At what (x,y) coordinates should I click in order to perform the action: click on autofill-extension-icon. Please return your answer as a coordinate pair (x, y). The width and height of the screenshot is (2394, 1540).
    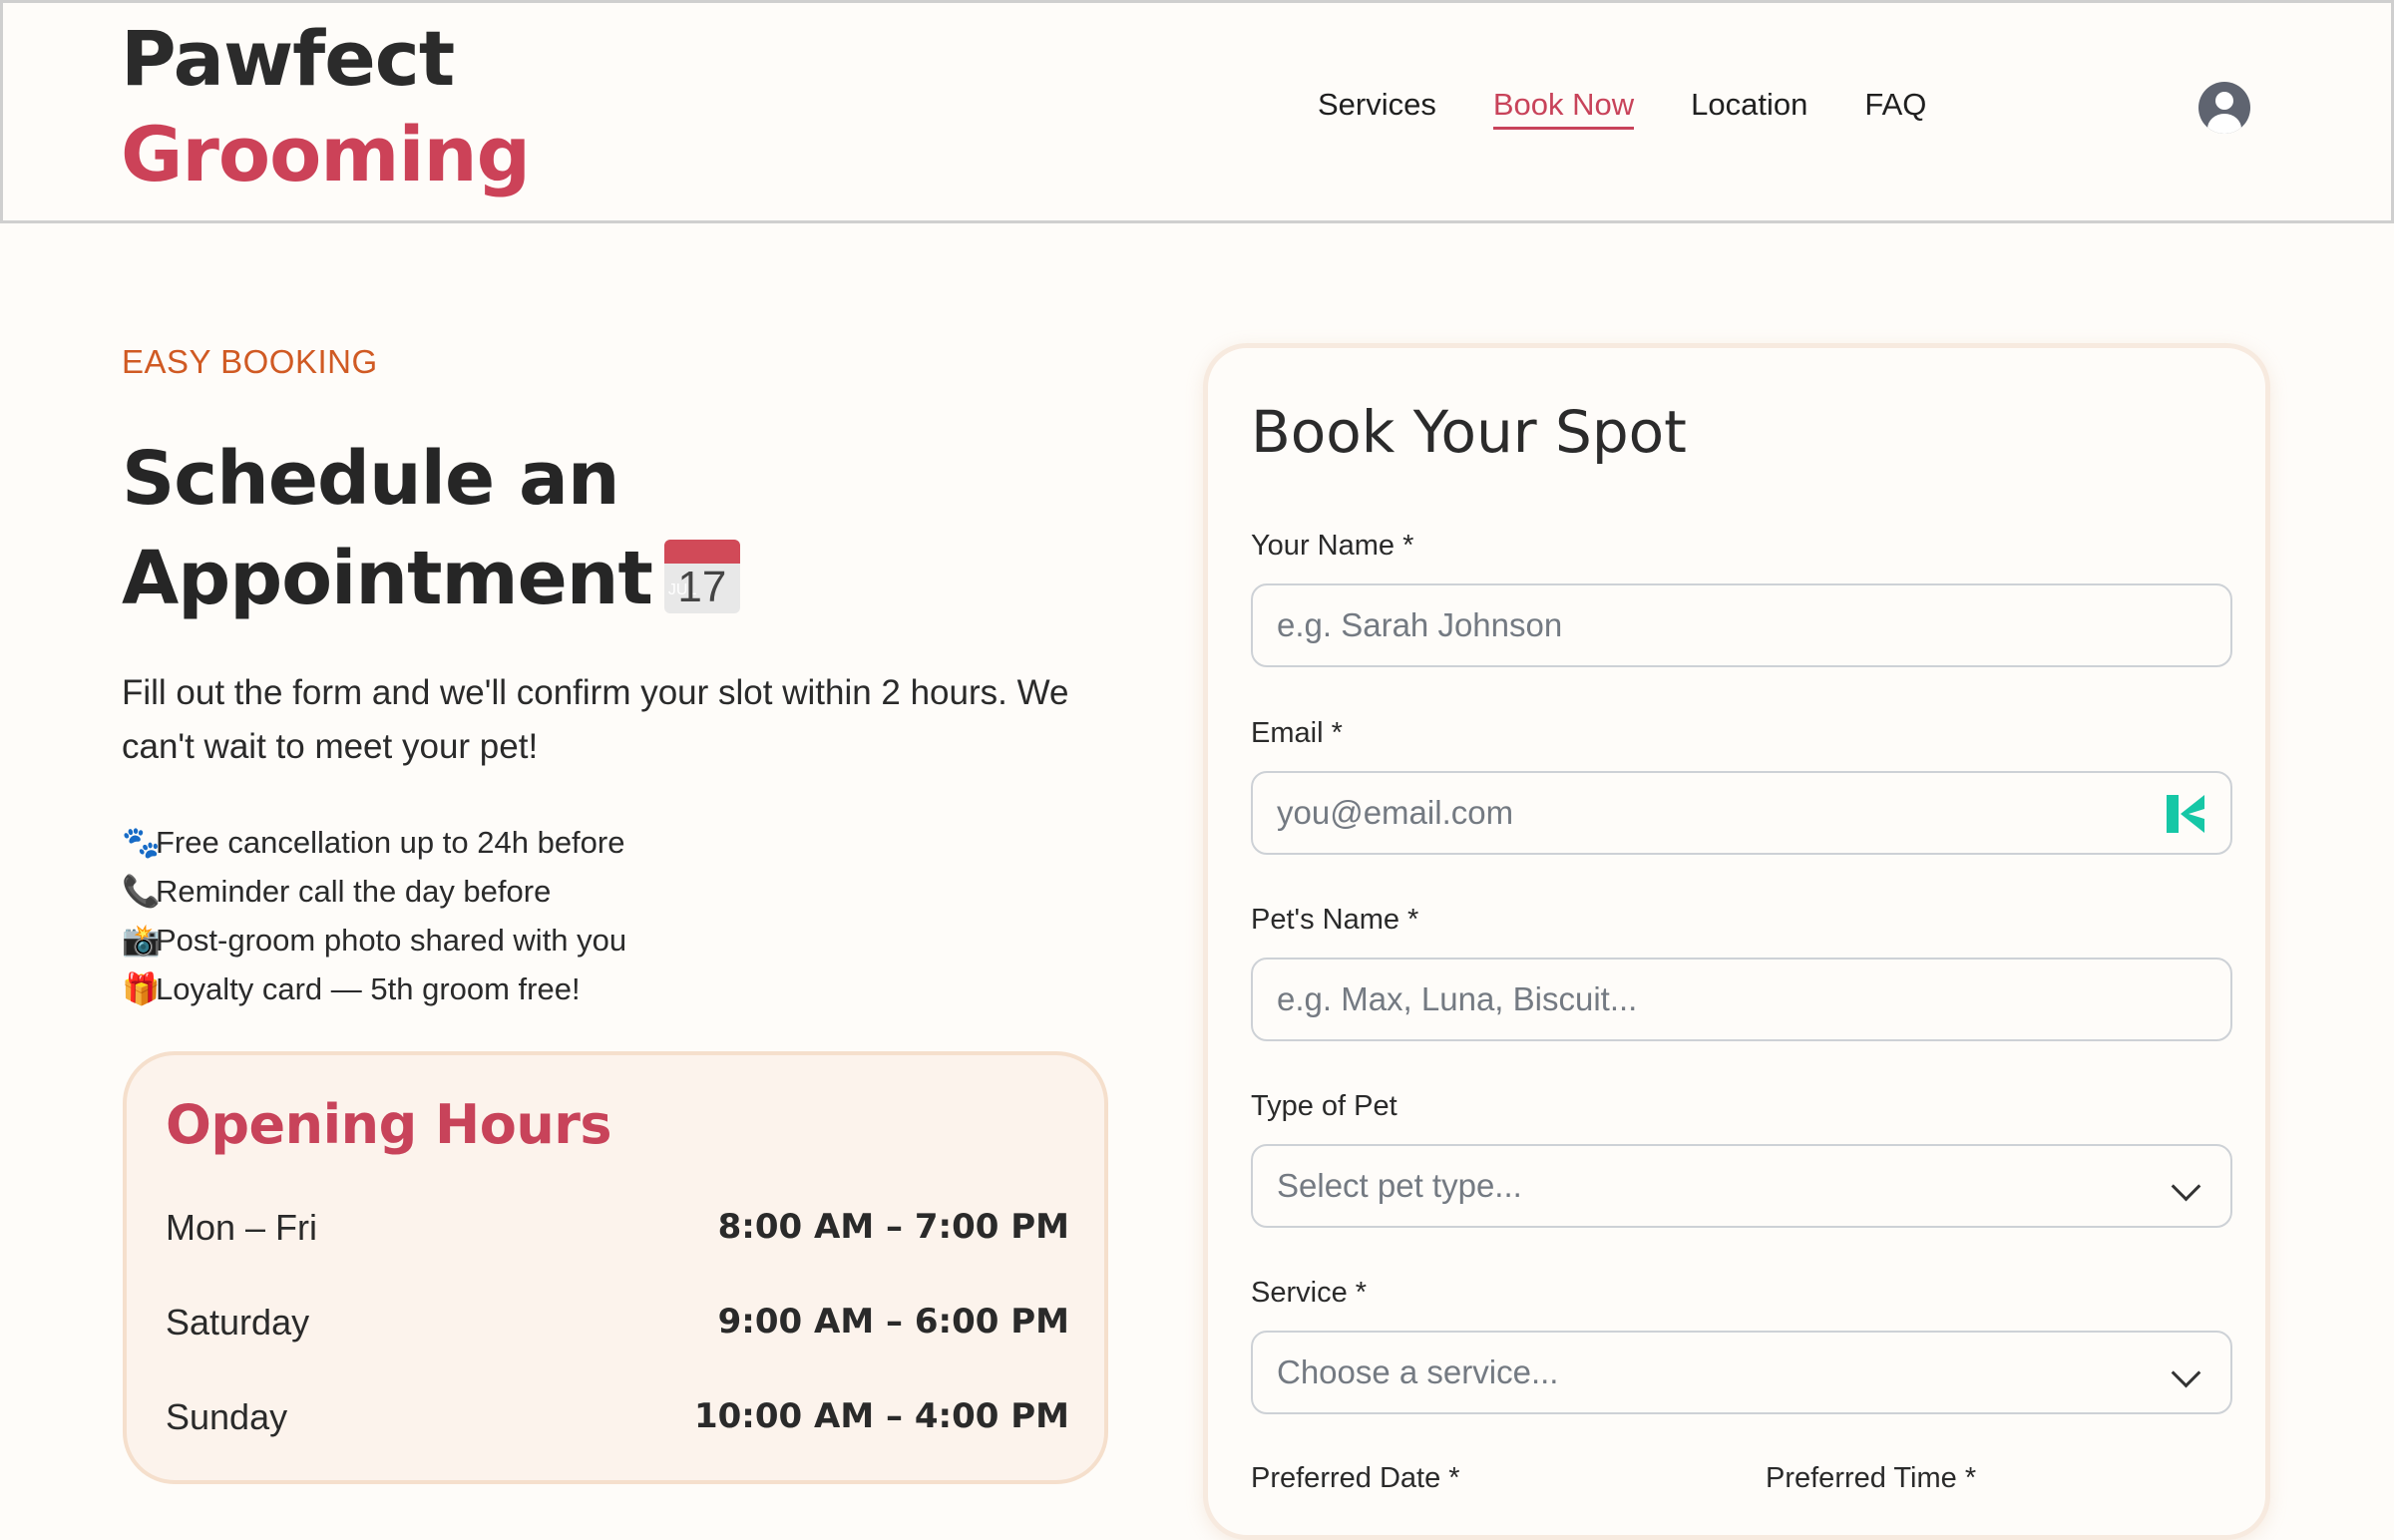
    Looking at the image, I should click on (2185, 814).